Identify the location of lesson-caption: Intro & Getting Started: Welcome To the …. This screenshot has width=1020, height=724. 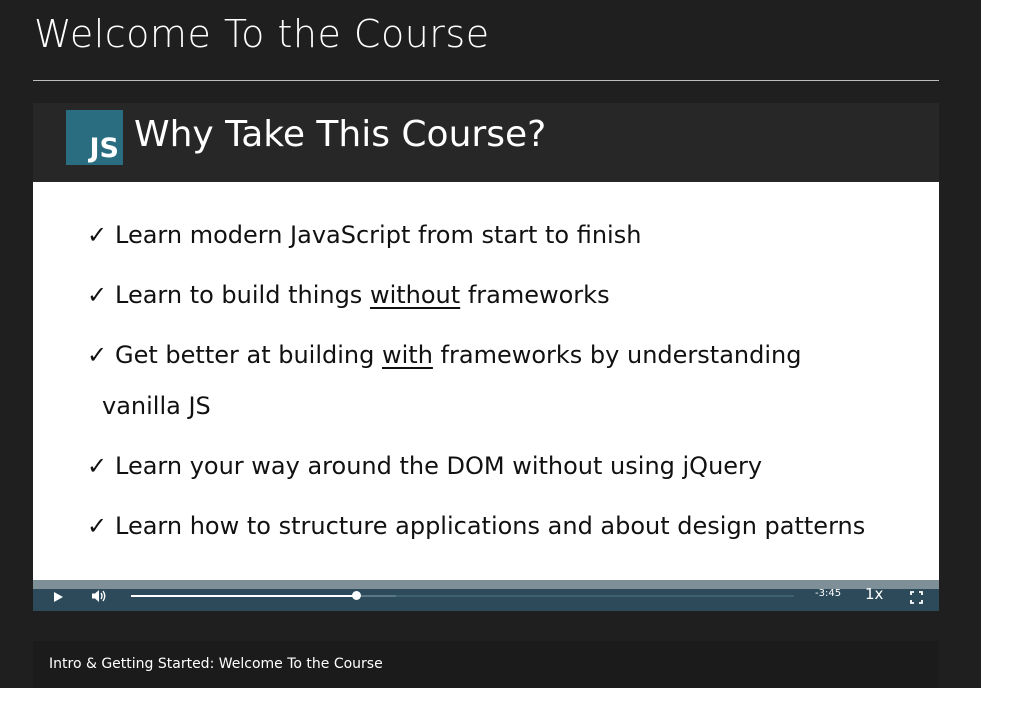
(216, 664).